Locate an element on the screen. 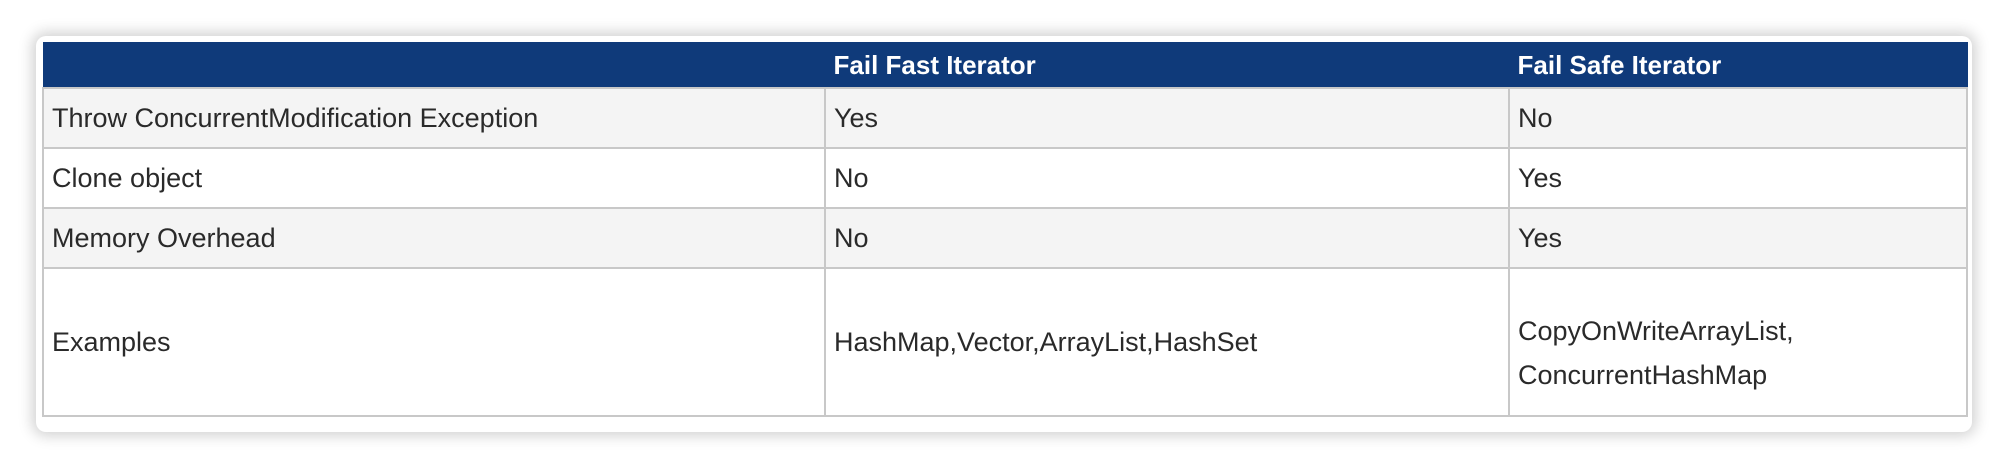  table-row: Clone object No Yes is located at coordinates (1005, 178).